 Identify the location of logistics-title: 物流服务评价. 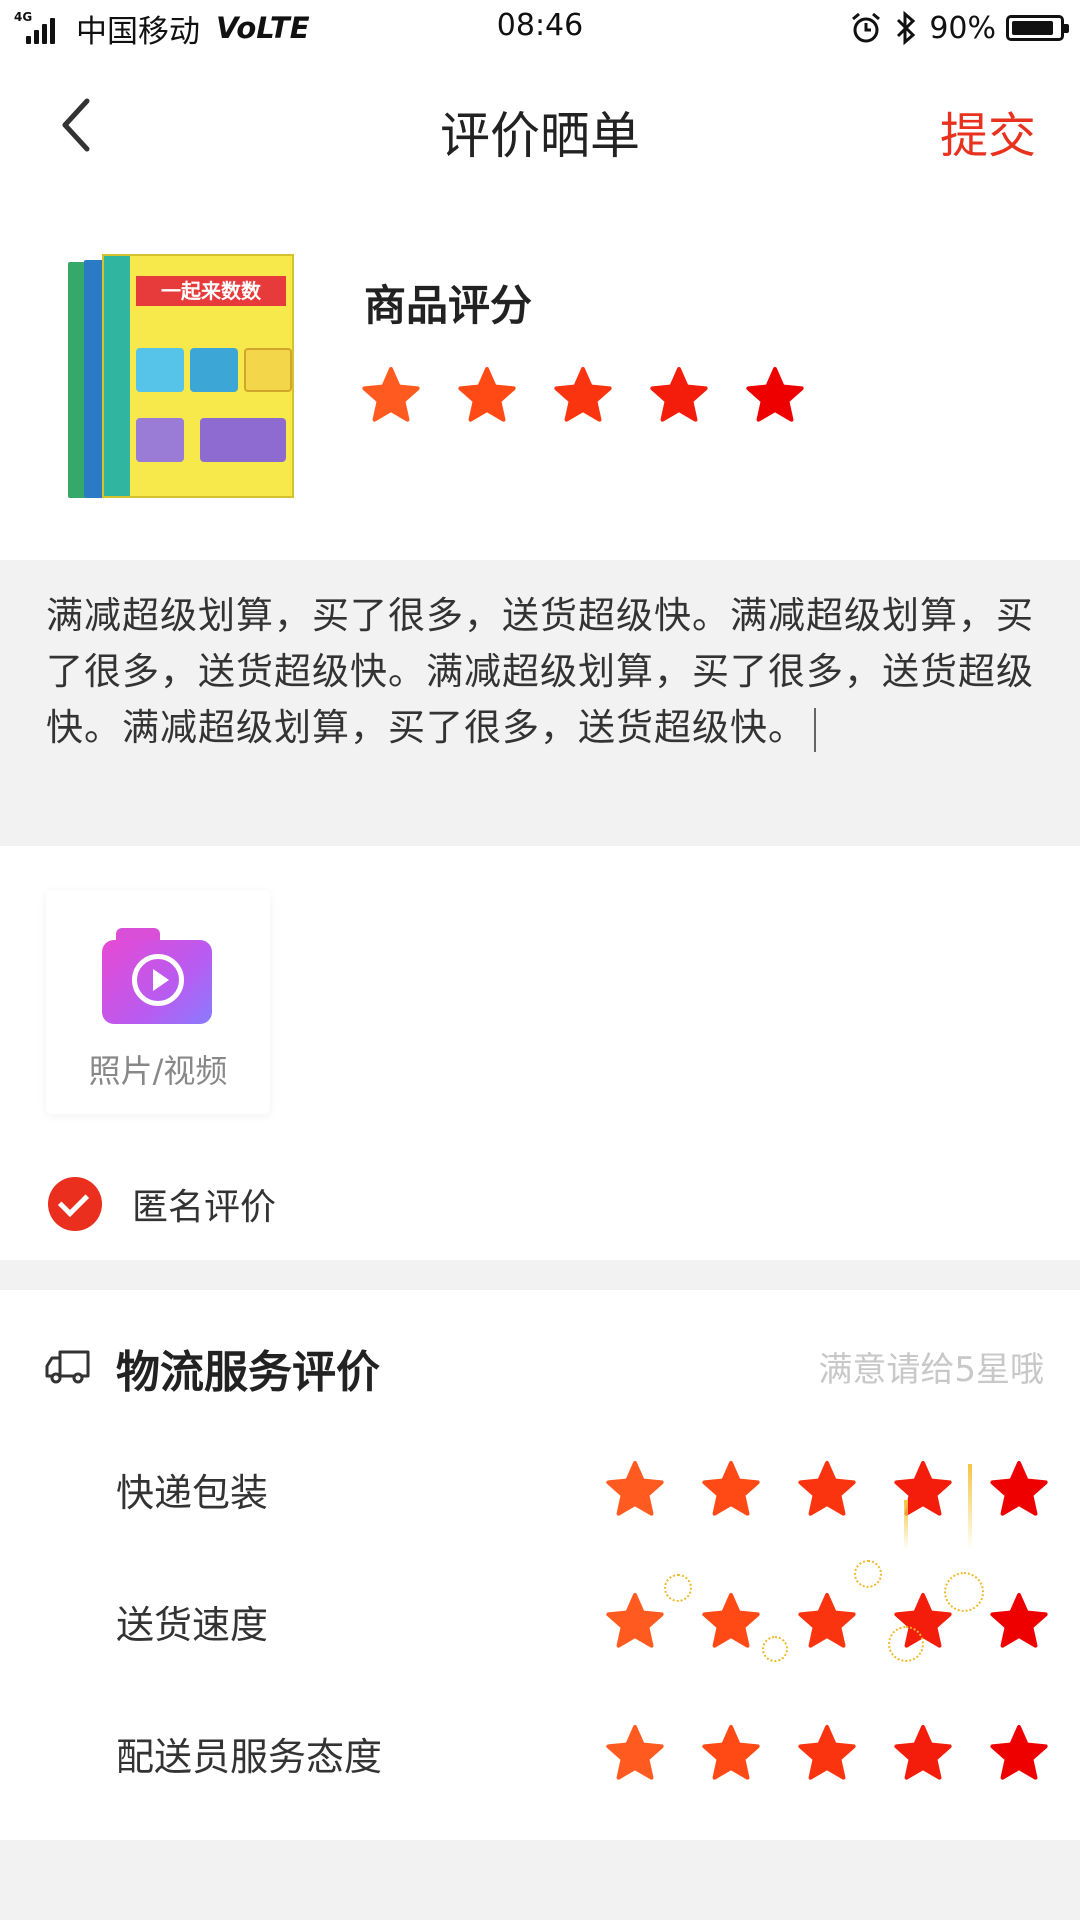
(248, 1372).